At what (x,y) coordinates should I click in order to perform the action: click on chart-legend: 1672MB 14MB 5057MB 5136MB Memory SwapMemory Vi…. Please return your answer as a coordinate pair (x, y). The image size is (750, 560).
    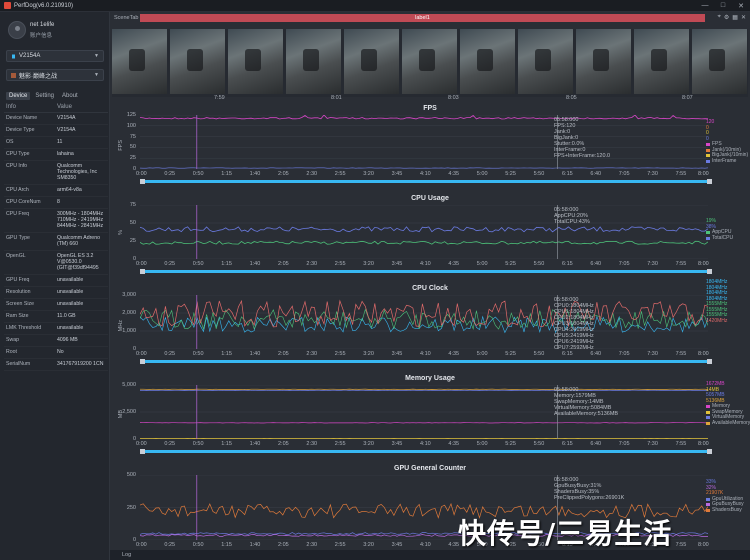
    Looking at the image, I should click on (728, 404).